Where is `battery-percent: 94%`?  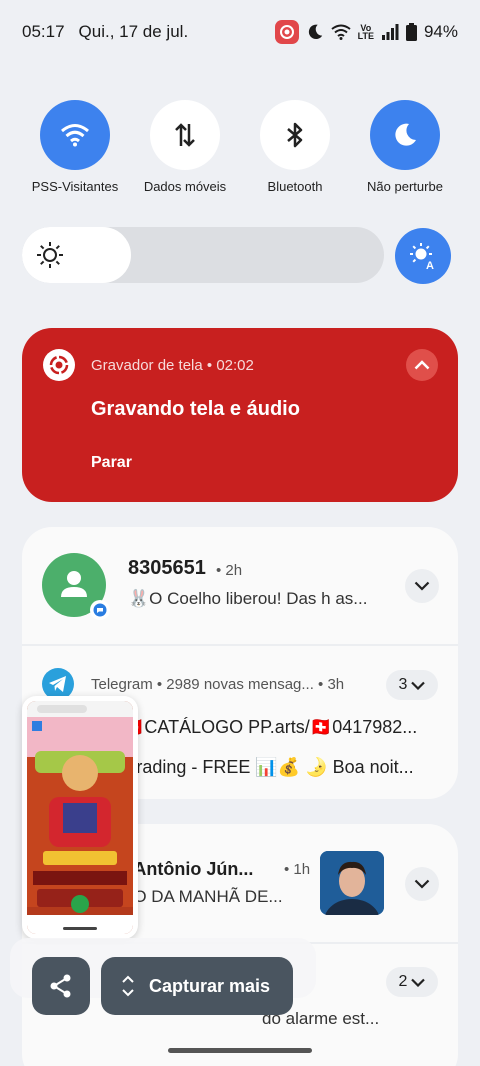
battery-percent: 94% is located at coordinates (440, 31).